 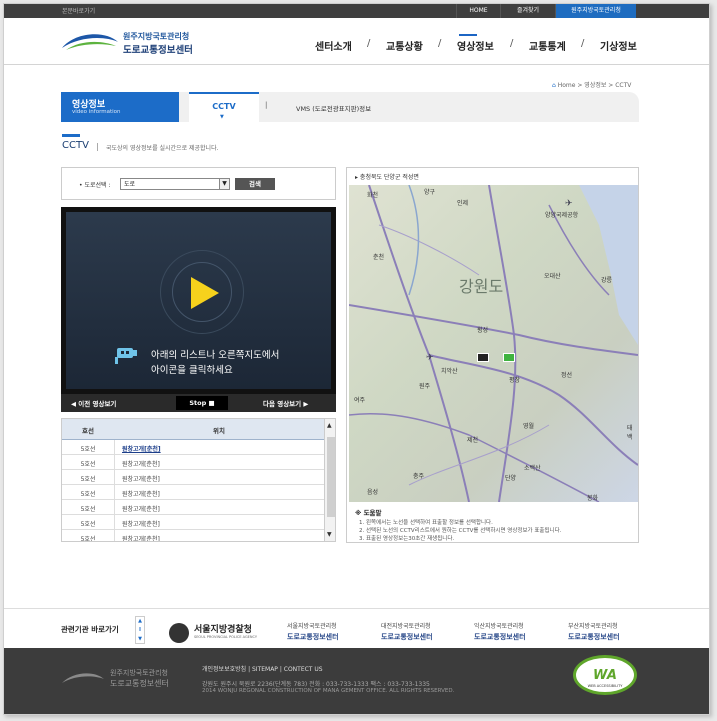 I want to click on map-place-label: 횡성, so click(x=483, y=330).